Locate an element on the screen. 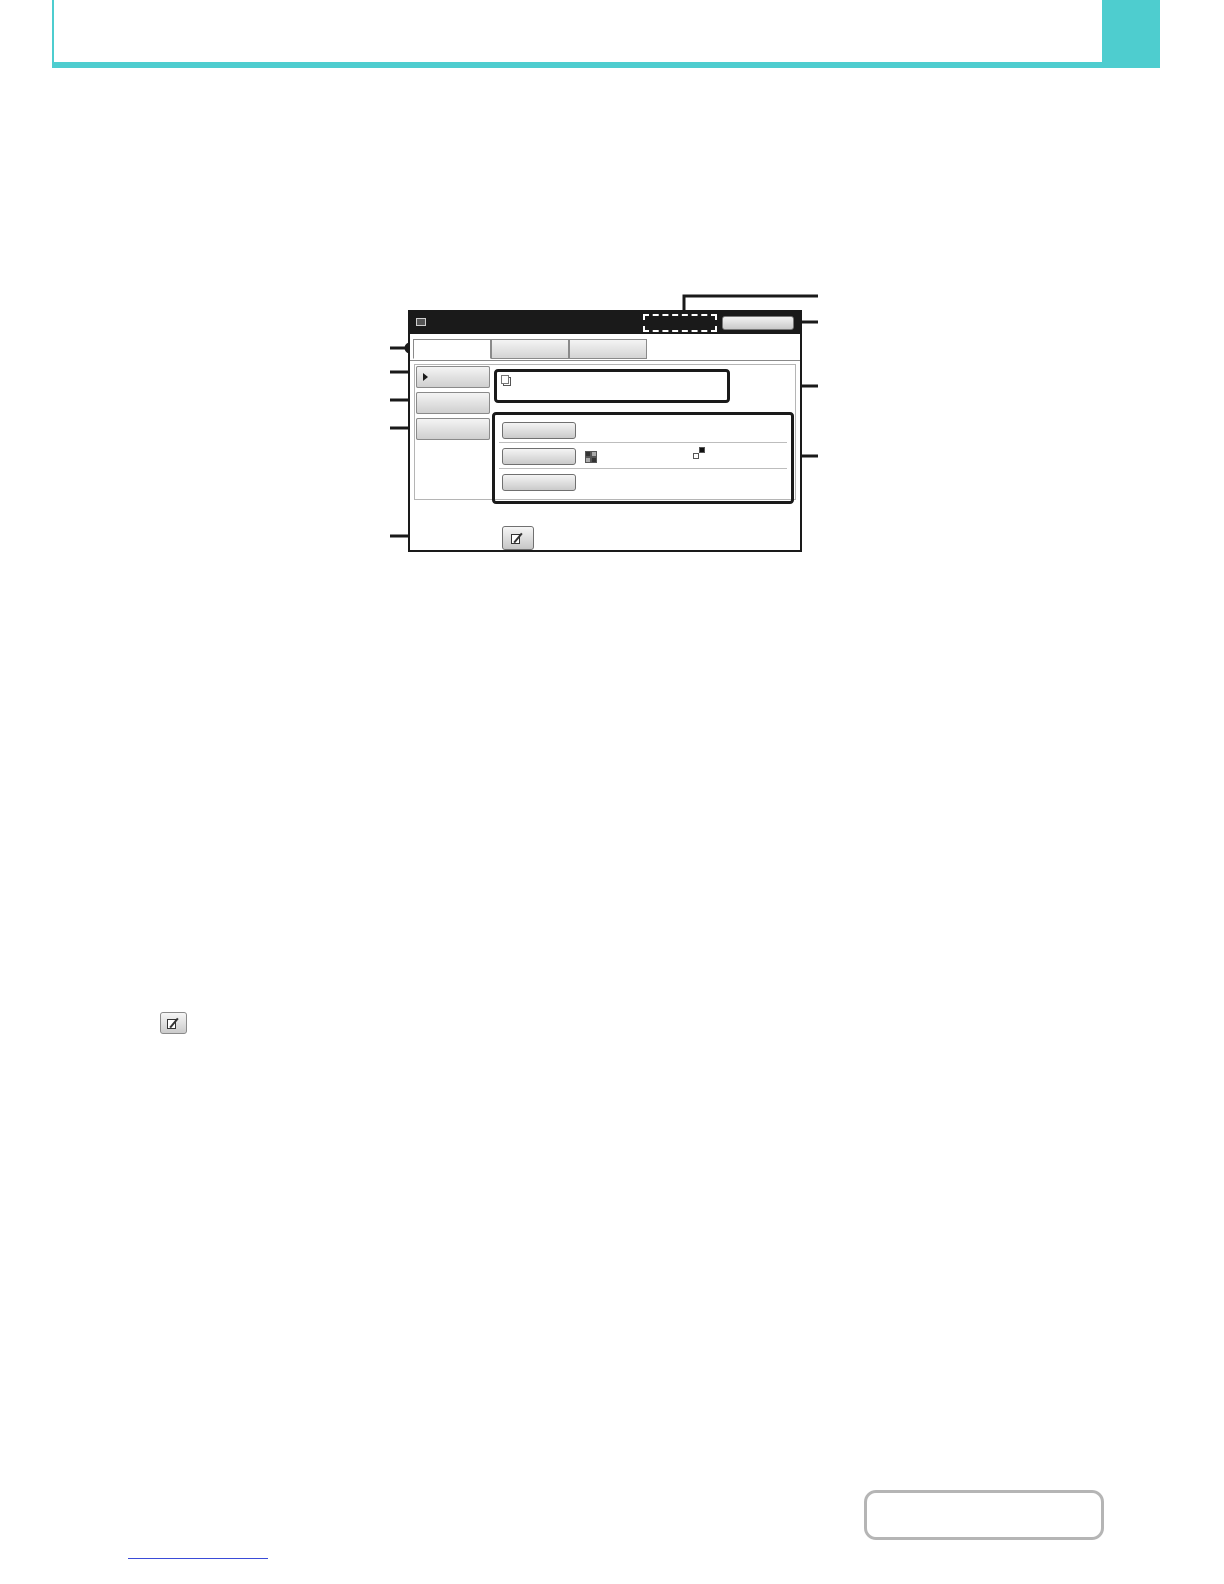 Image resolution: width=1224 pixels, height=1584 pixels. touch-panel-screen is located at coordinates (605, 431).